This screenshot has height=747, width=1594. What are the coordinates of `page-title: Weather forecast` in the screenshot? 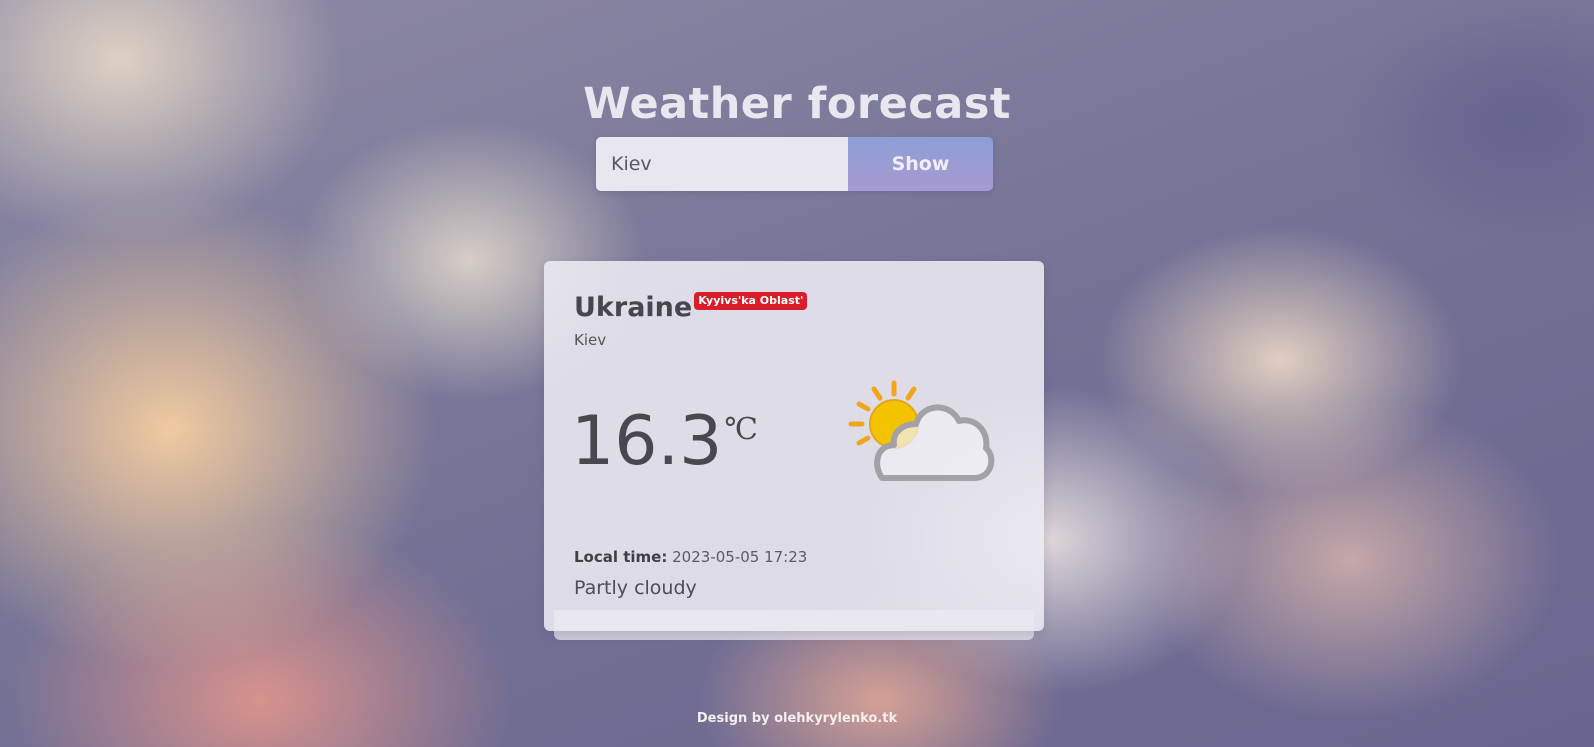 It's located at (797, 103).